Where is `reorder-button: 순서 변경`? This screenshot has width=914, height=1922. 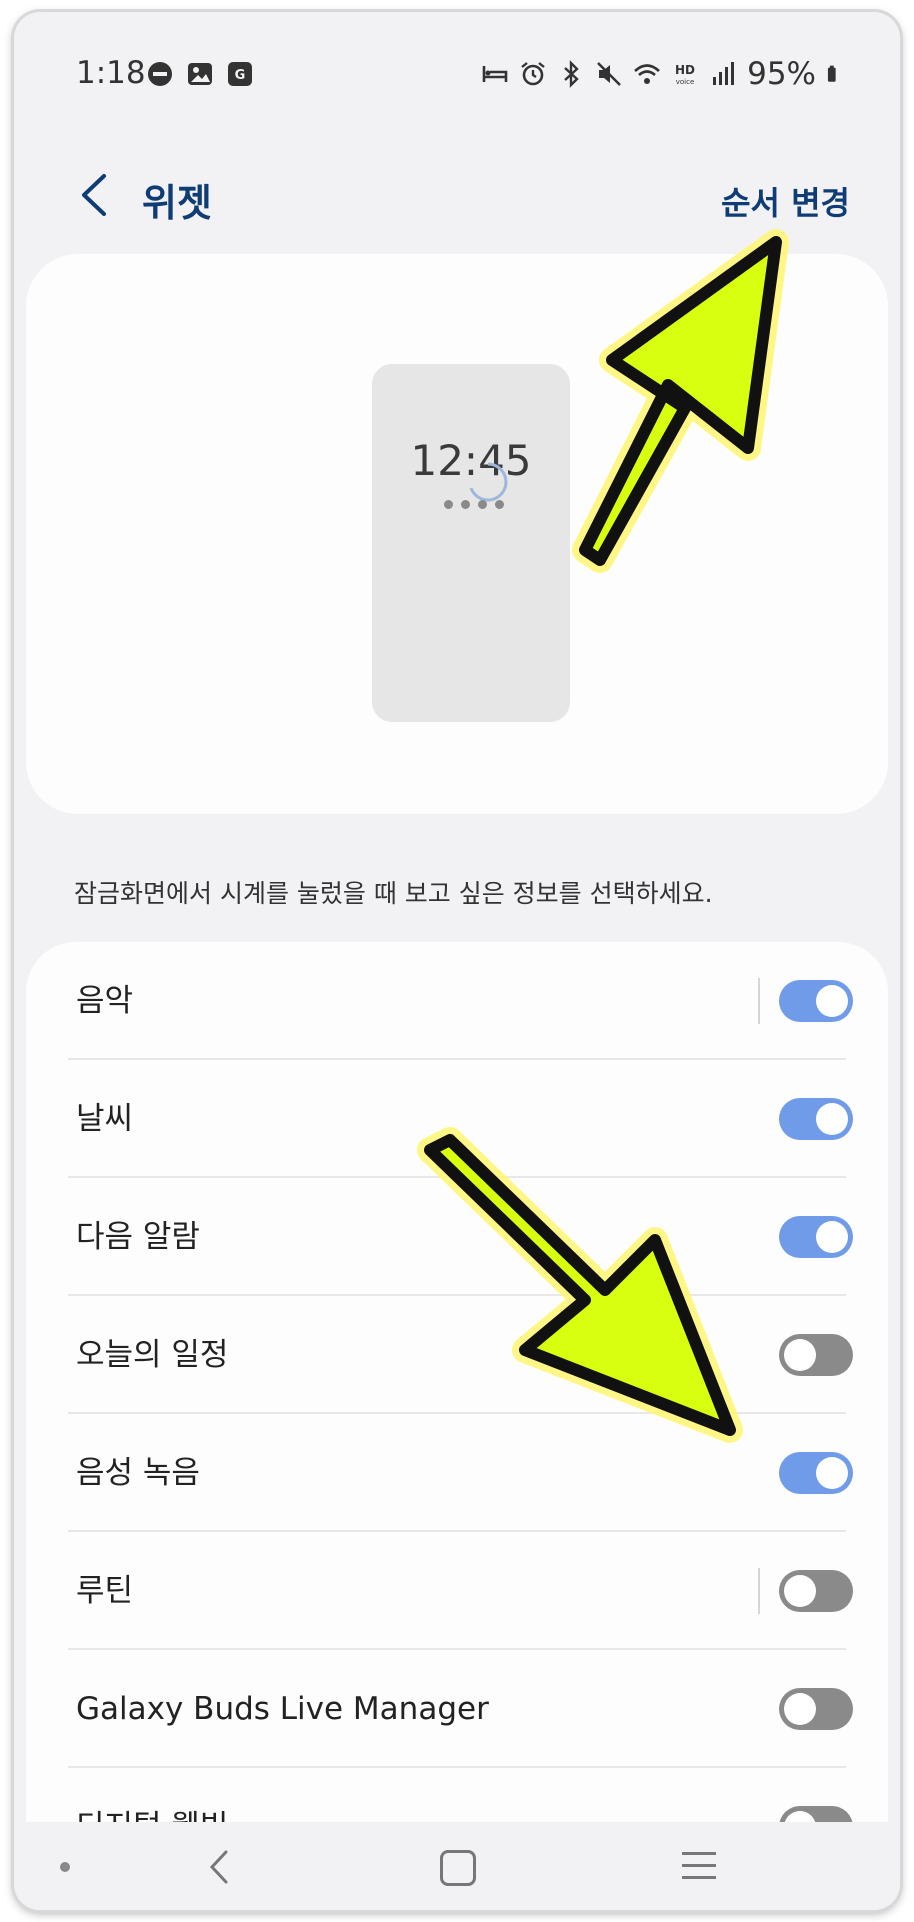
reorder-button: 순서 변경 is located at coordinates (785, 201).